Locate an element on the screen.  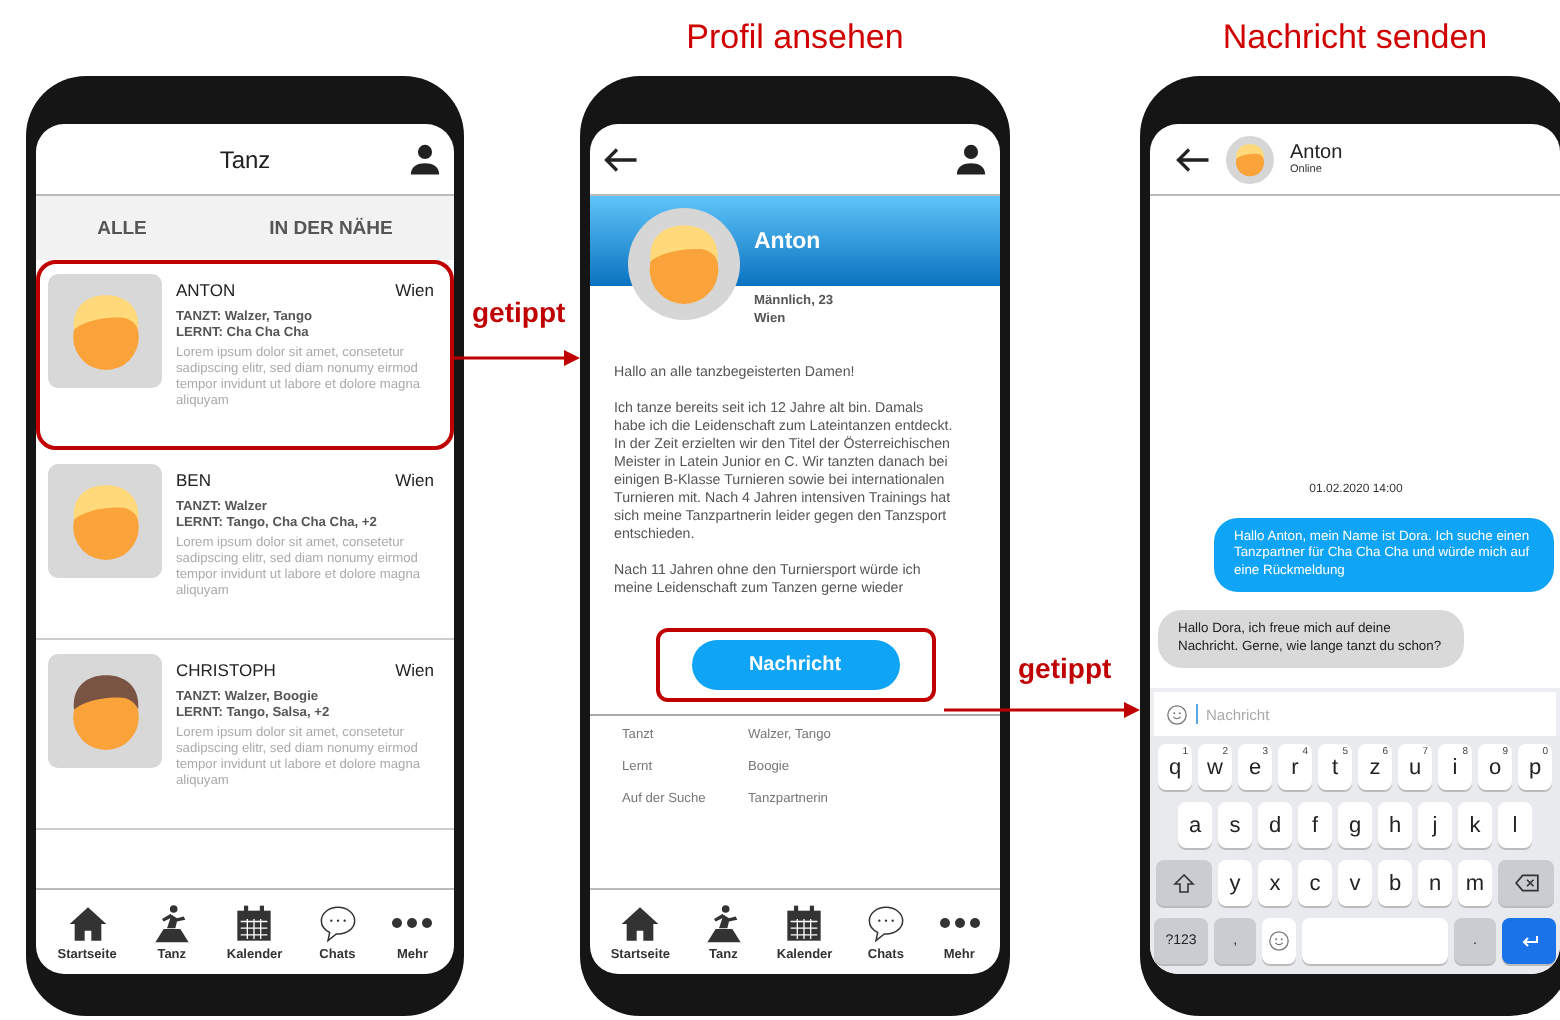
keyboard-key: d is located at coordinates (1275, 825).